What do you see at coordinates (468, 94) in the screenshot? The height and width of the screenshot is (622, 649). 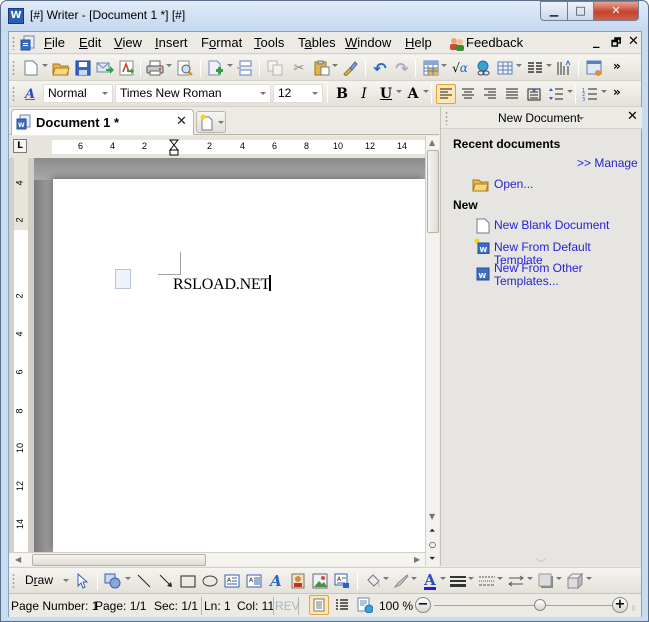 I see `align-center-button` at bounding box center [468, 94].